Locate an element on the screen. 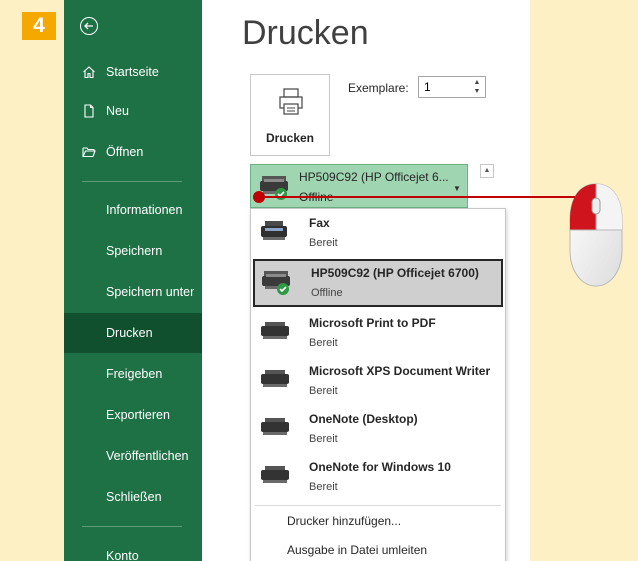 The height and width of the screenshot is (561, 638). spin-arrows-icon: ▲ ▼ is located at coordinates (477, 87).